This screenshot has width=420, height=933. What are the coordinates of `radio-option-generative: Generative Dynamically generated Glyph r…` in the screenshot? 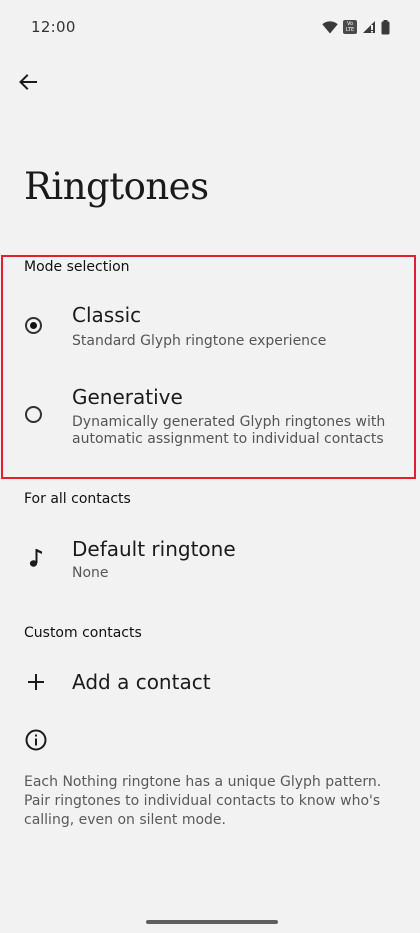 It's located at (210, 417).